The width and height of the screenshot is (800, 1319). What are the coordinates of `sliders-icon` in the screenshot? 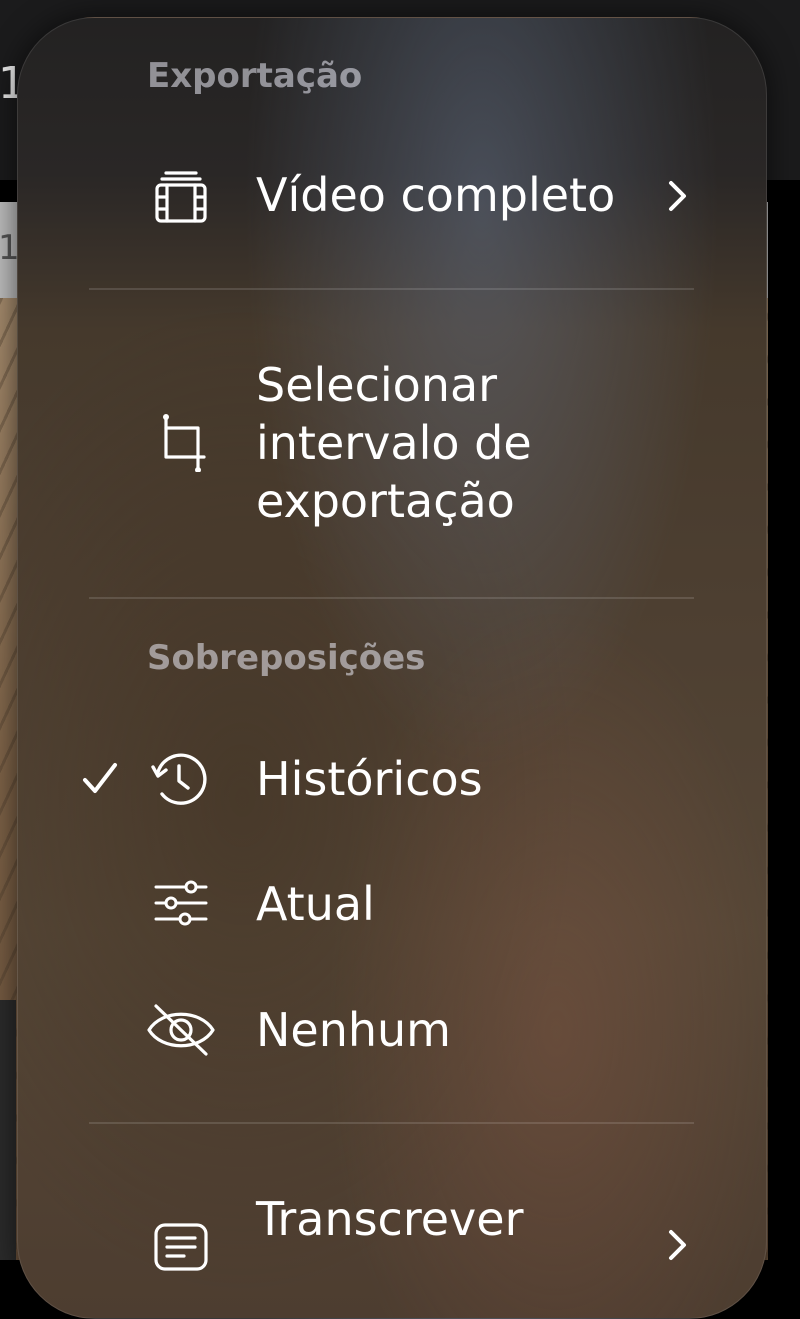 It's located at (181, 903).